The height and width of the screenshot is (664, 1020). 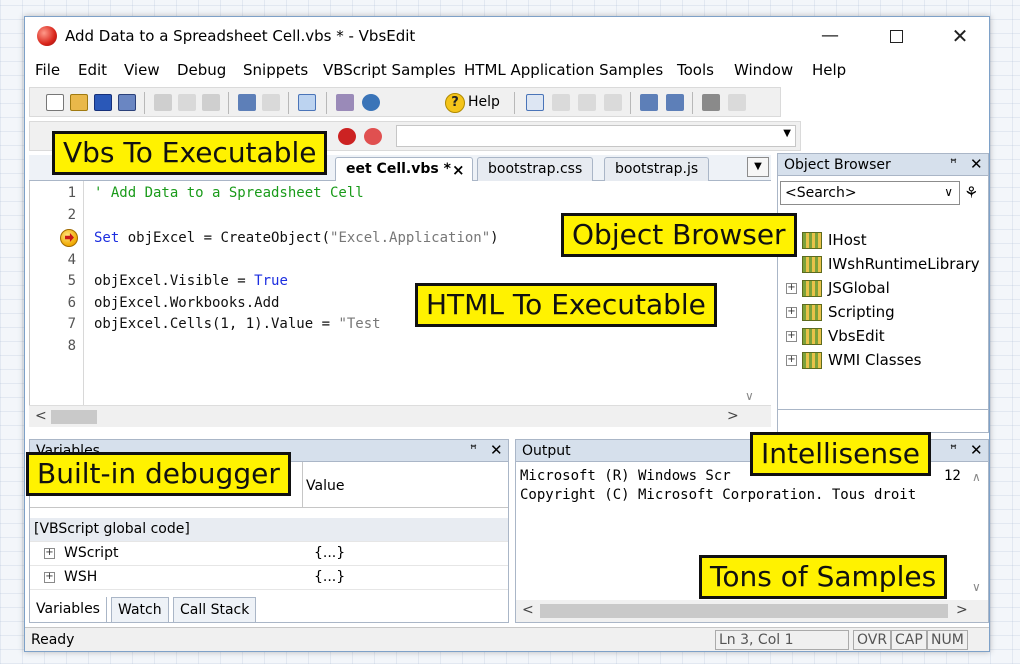 I want to click on copy-icon, so click(x=187, y=102).